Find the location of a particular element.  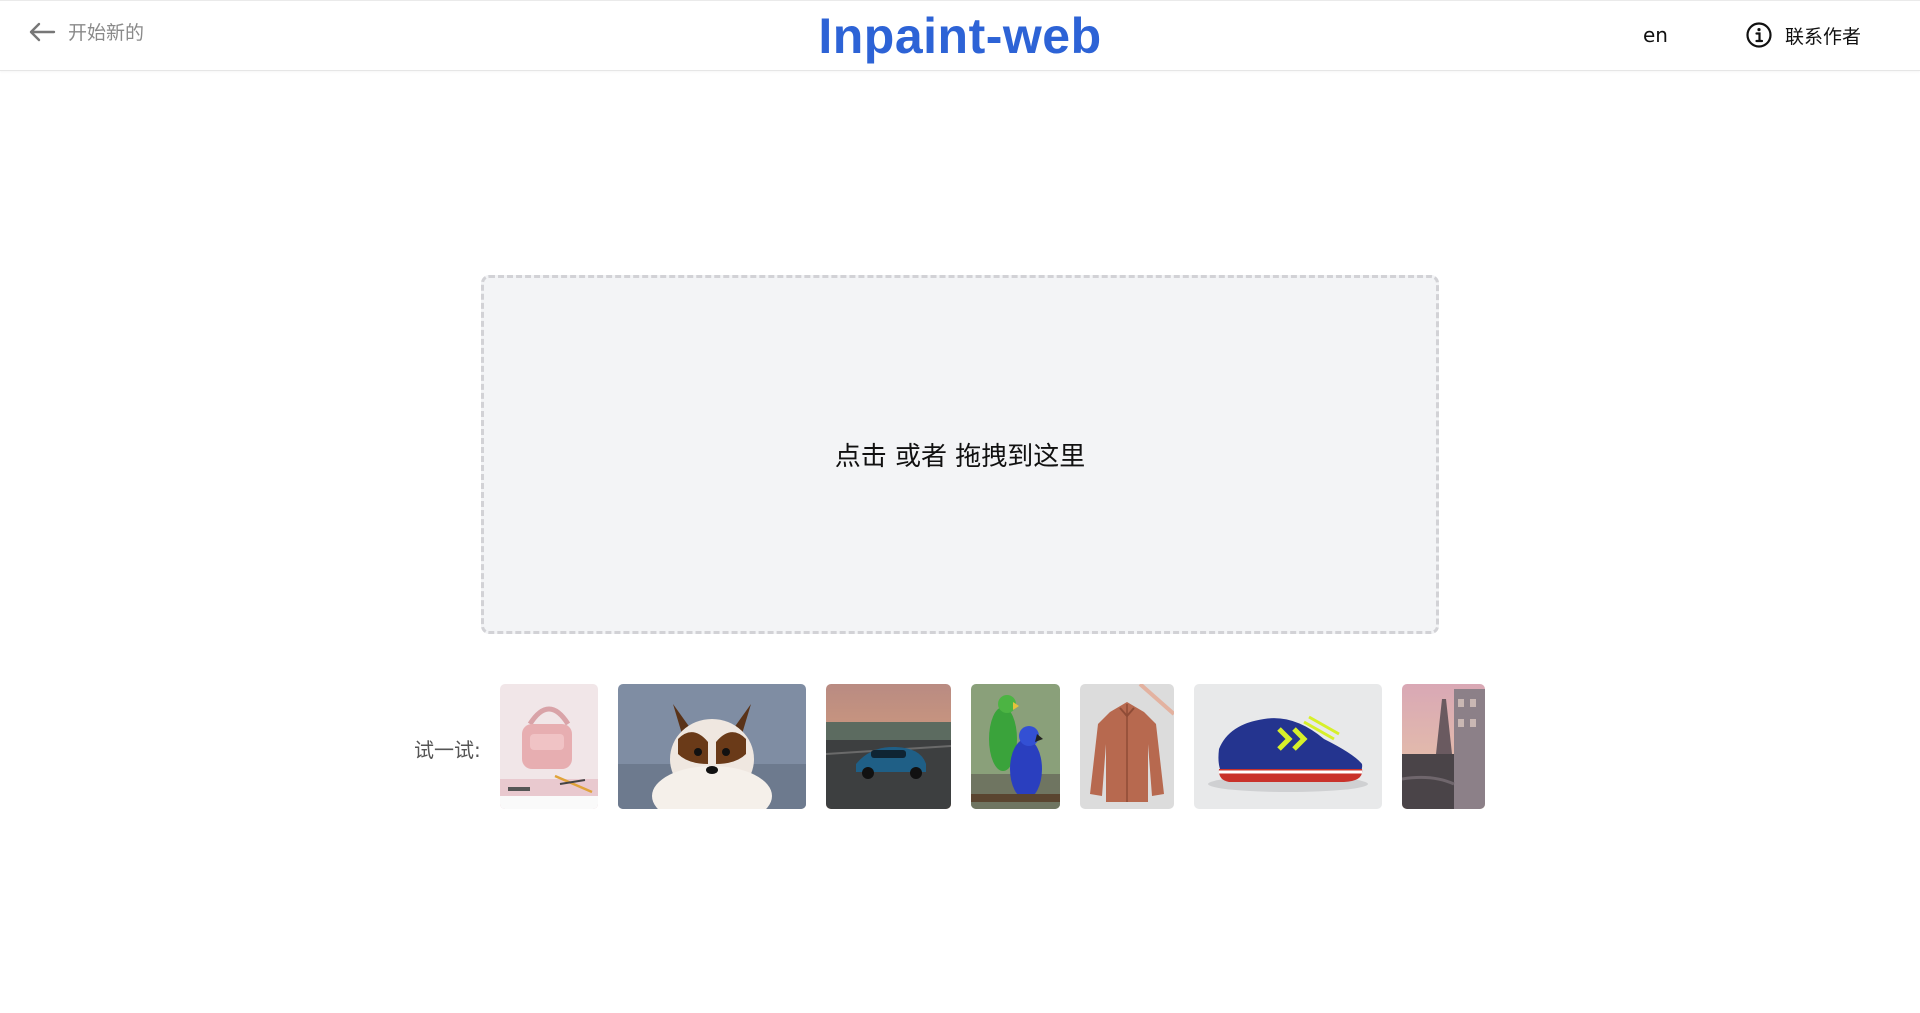

example-parrots is located at coordinates (1015, 746).